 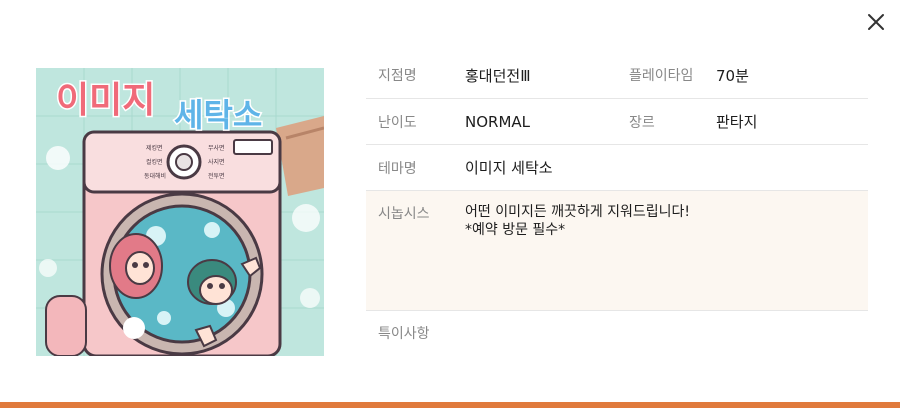 What do you see at coordinates (498, 75) in the screenshot?
I see `branch-value: 홍대던전Ⅲ` at bounding box center [498, 75].